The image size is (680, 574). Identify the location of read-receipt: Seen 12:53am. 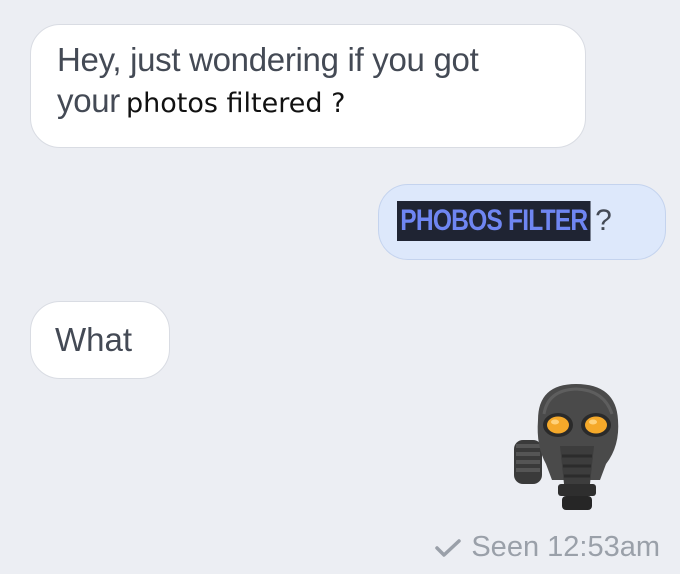
(547, 547).